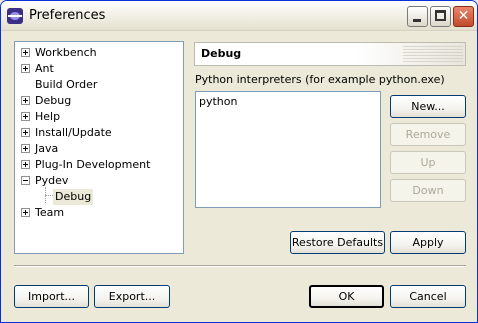  What do you see at coordinates (417, 16) in the screenshot?
I see `minimize-button` at bounding box center [417, 16].